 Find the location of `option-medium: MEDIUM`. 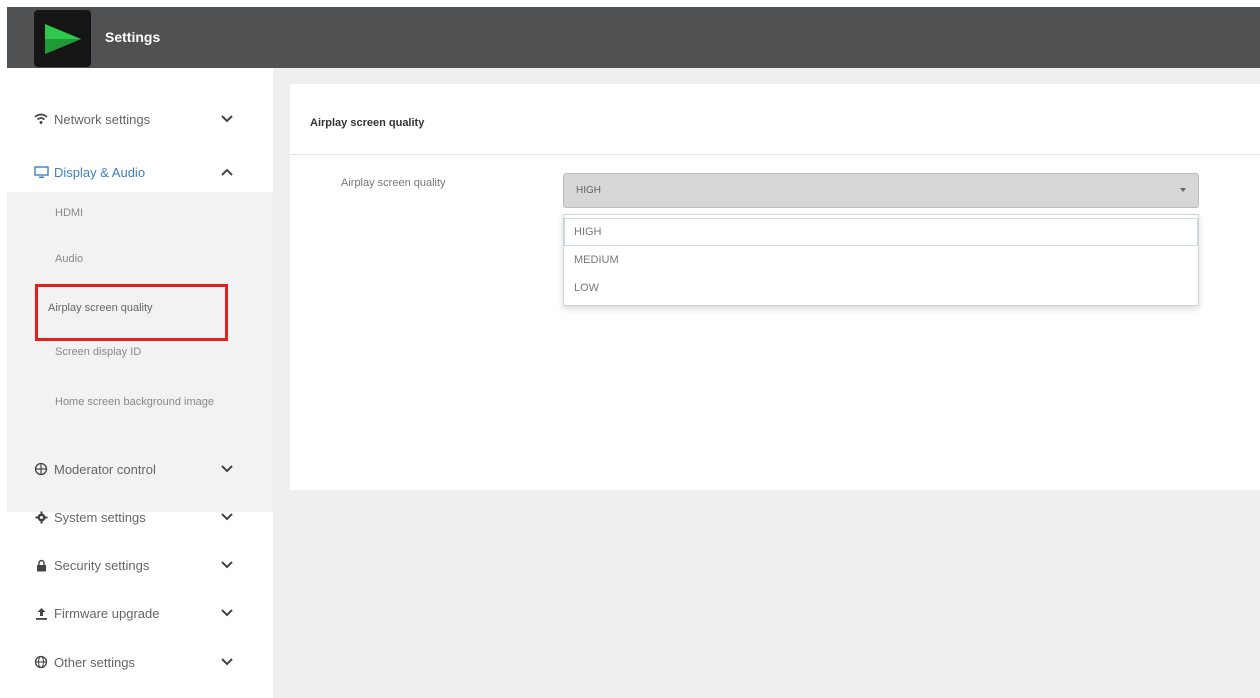

option-medium: MEDIUM is located at coordinates (881, 260).